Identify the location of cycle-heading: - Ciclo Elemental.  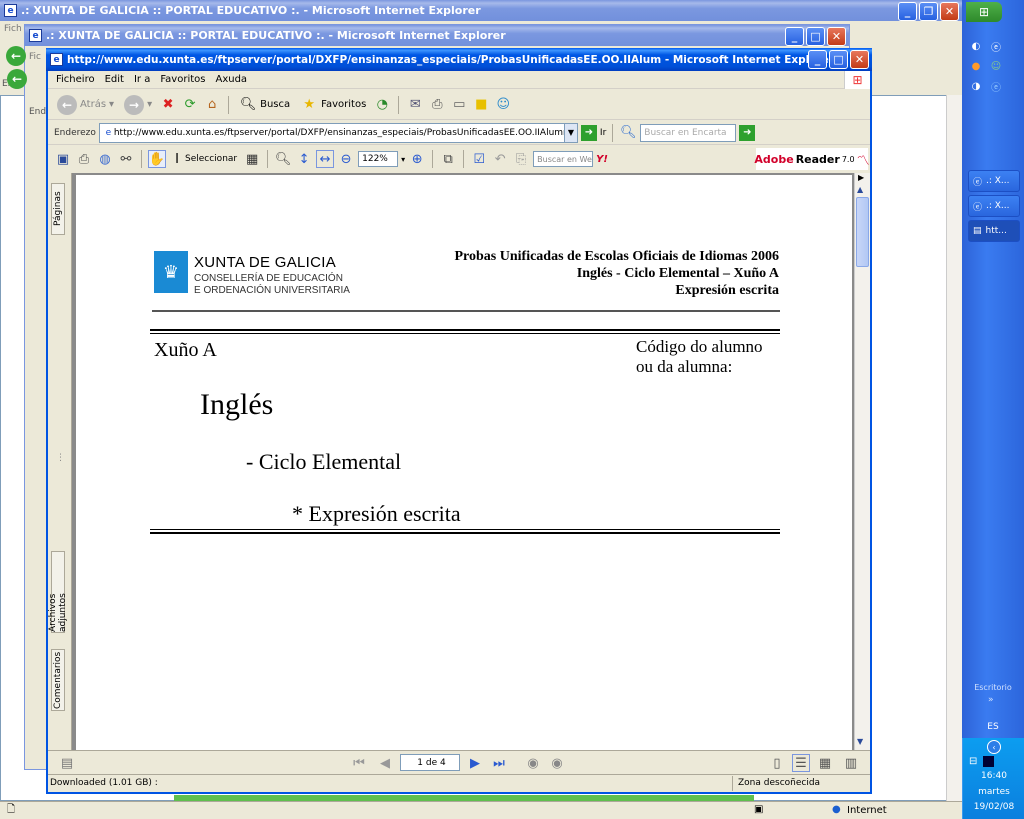
(324, 461).